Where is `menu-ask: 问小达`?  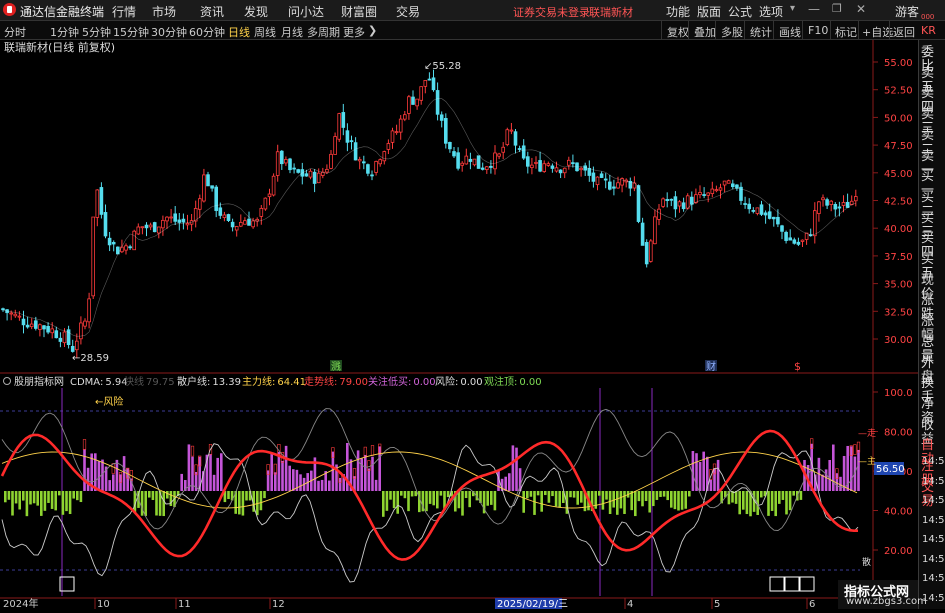 menu-ask: 问小达 is located at coordinates (306, 11).